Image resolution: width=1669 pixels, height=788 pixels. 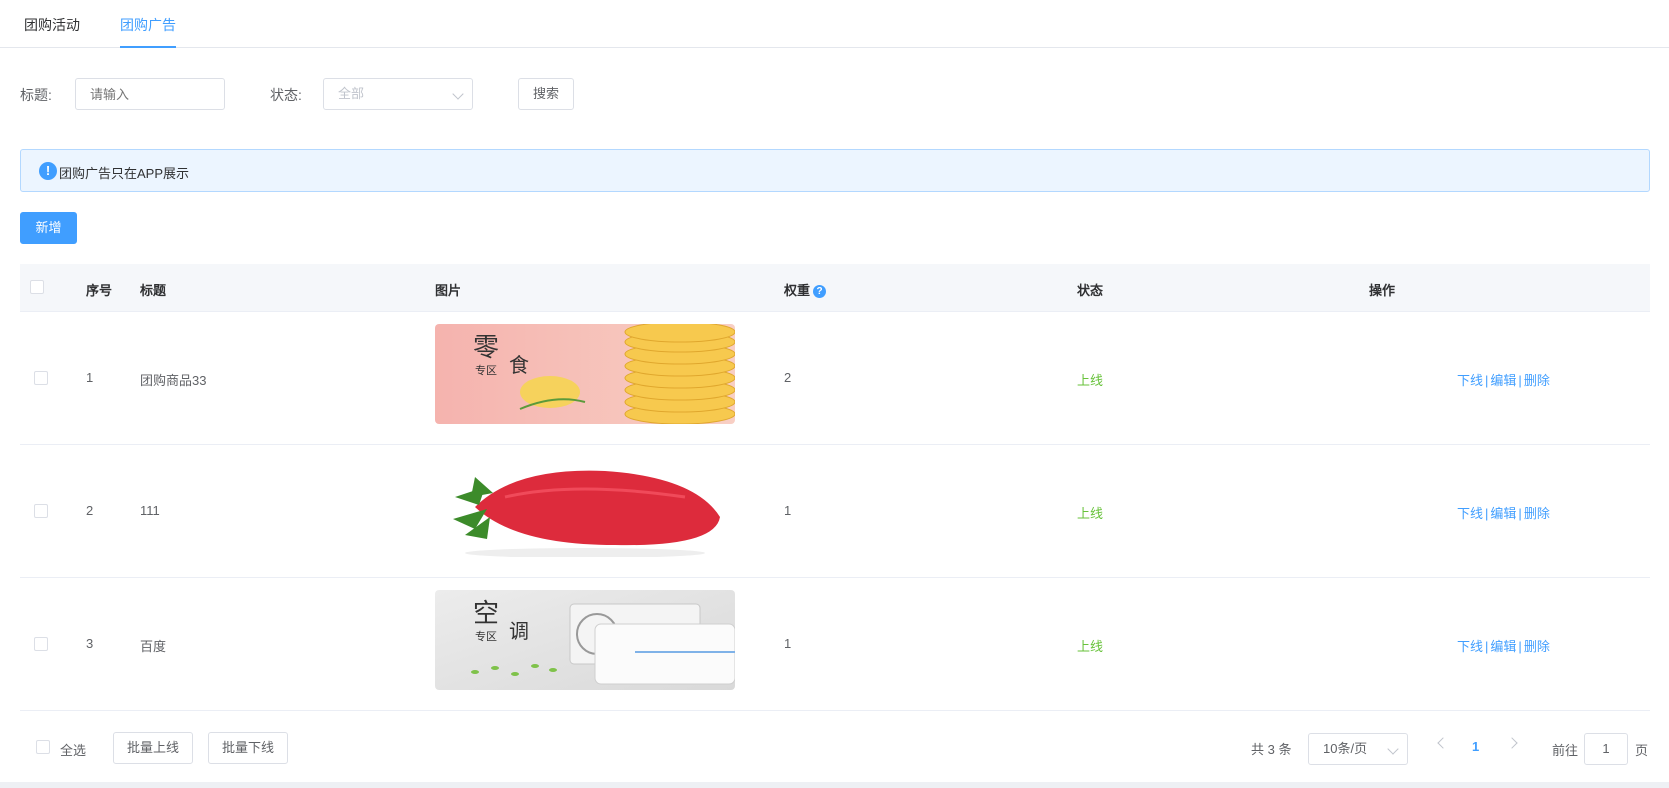 What do you see at coordinates (486, 614) in the screenshot?
I see `banner-big-char-1: 空` at bounding box center [486, 614].